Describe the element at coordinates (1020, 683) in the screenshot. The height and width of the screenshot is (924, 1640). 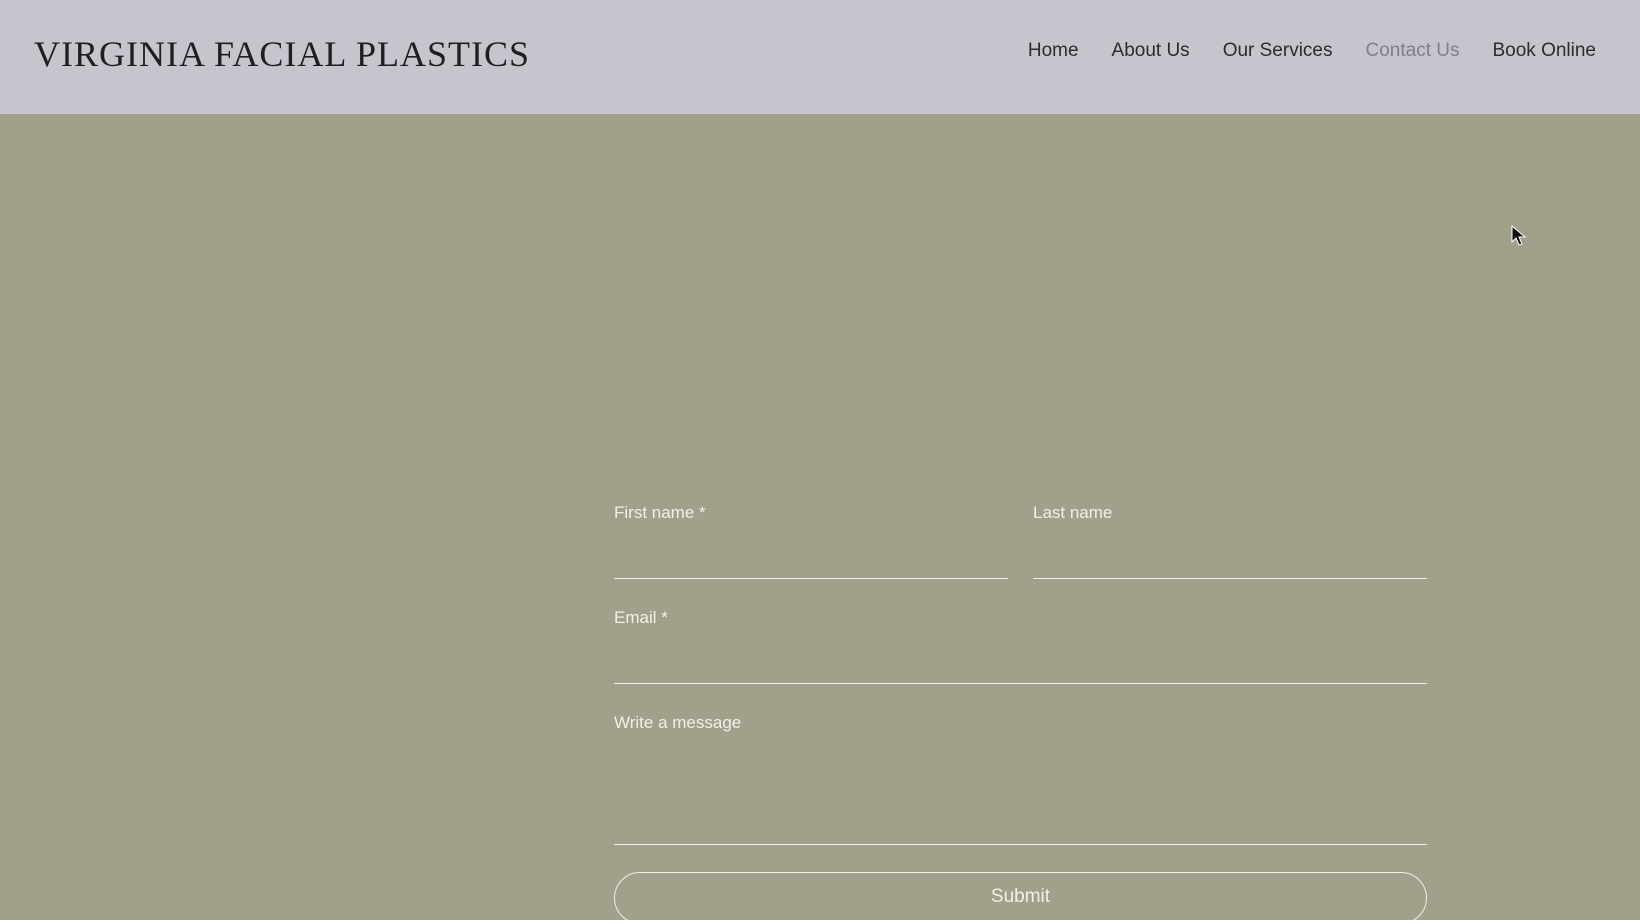
I see `email-underline` at that location.